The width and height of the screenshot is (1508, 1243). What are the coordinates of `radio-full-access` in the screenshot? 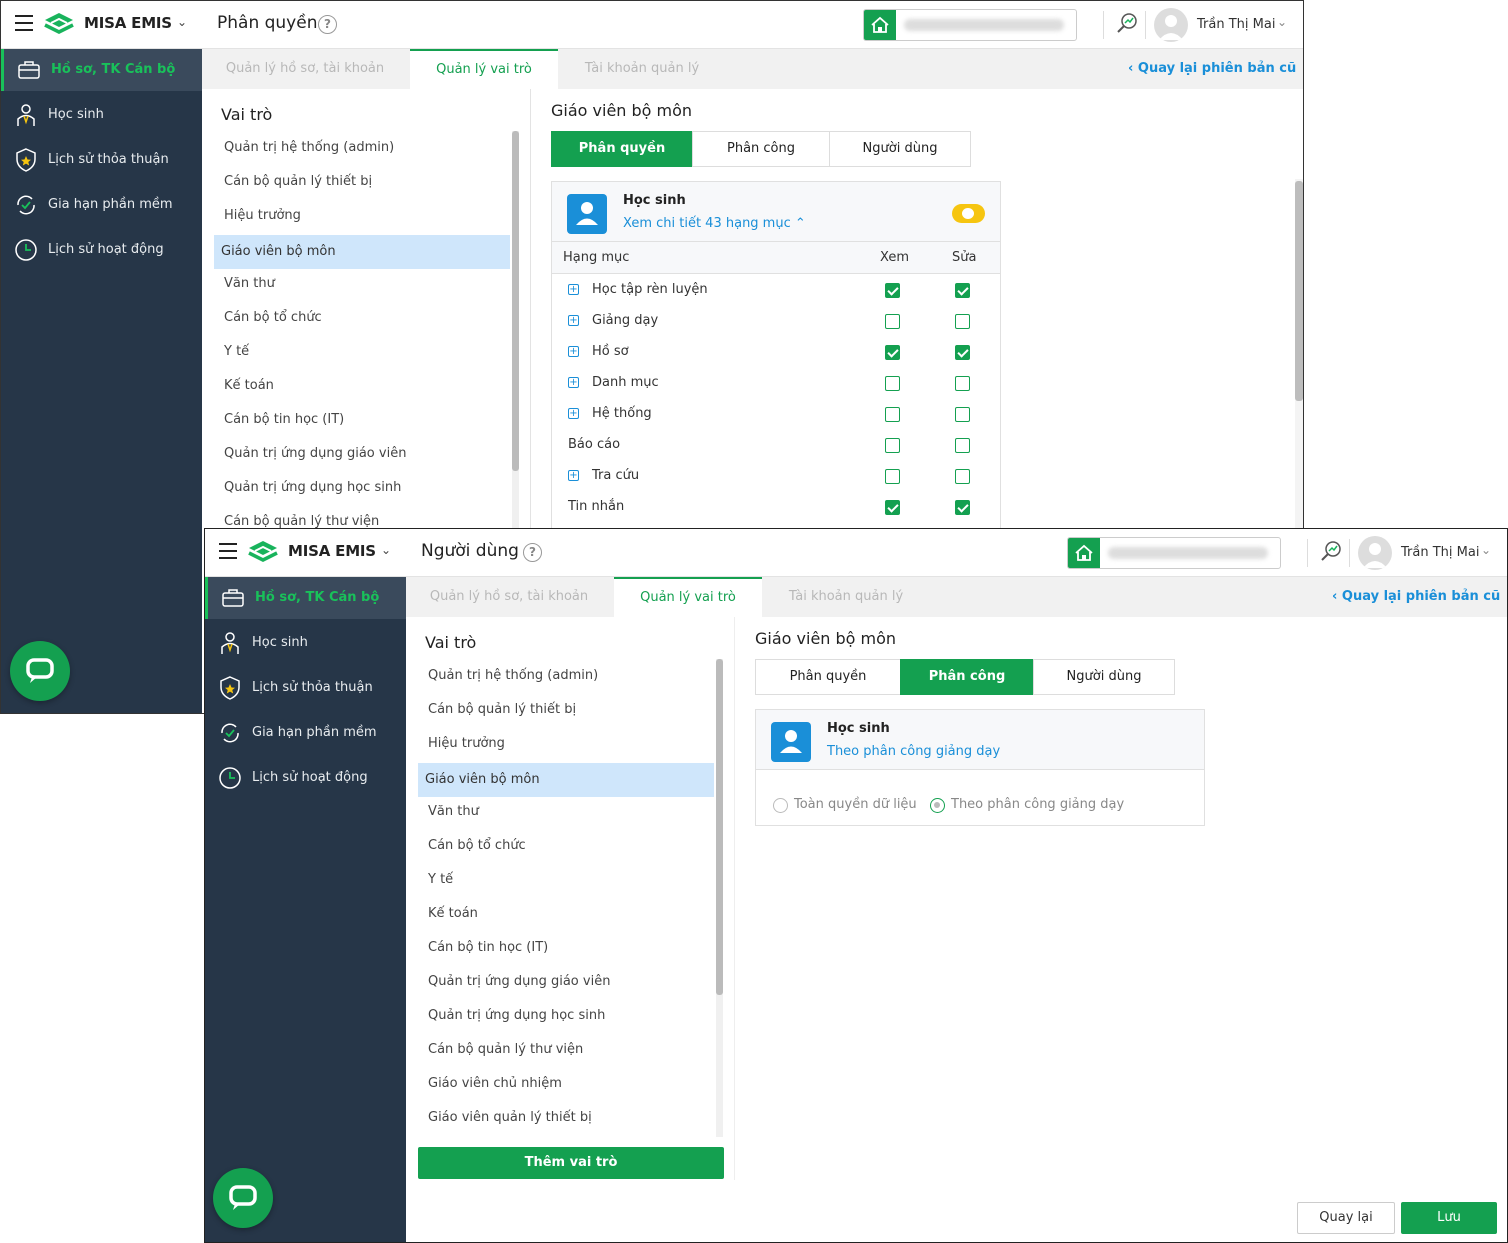 It's located at (780, 805).